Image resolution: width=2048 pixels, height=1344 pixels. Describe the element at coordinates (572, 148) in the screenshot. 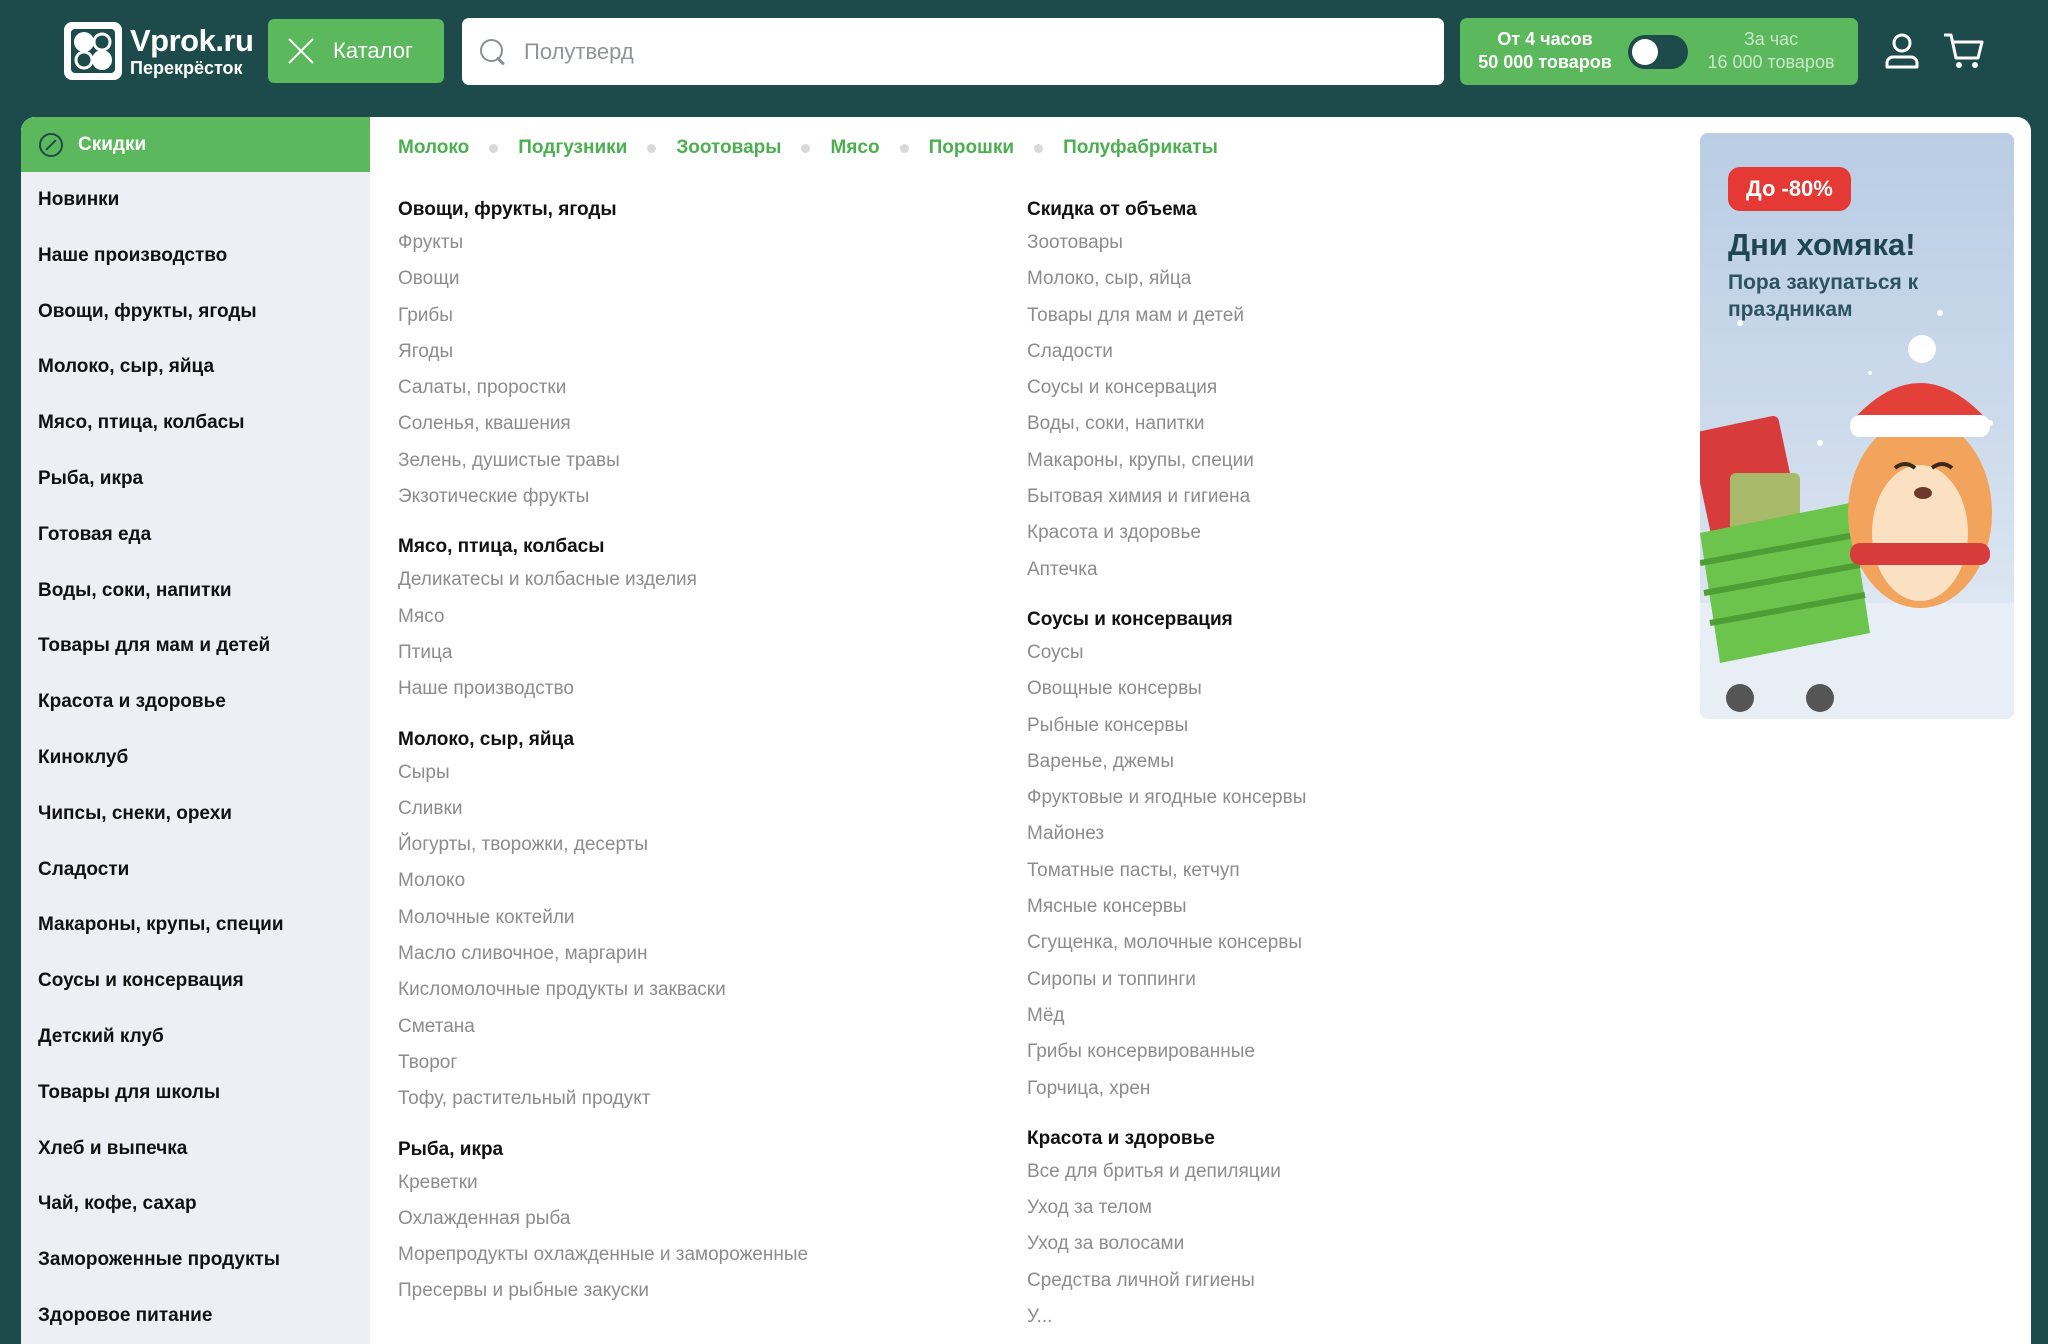

I see `quick-link: Подгузники` at that location.